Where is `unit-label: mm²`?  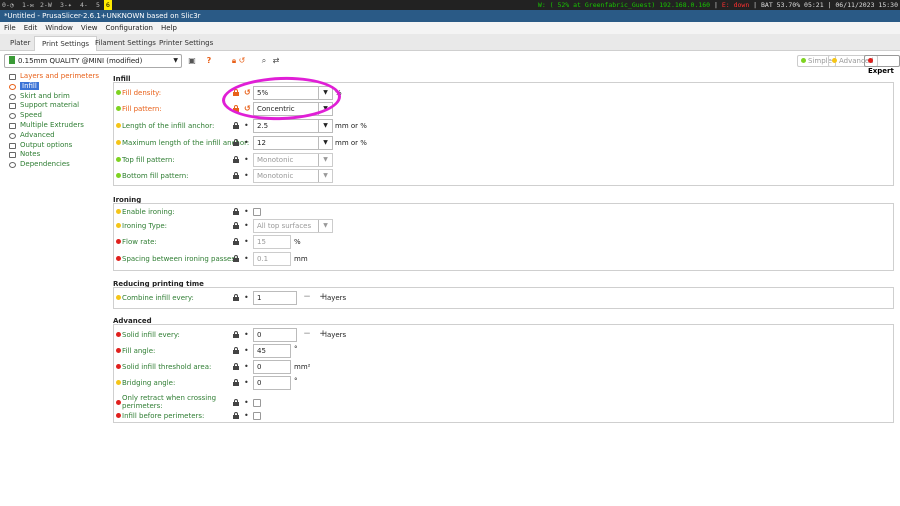
unit-label: mm² is located at coordinates (302, 367).